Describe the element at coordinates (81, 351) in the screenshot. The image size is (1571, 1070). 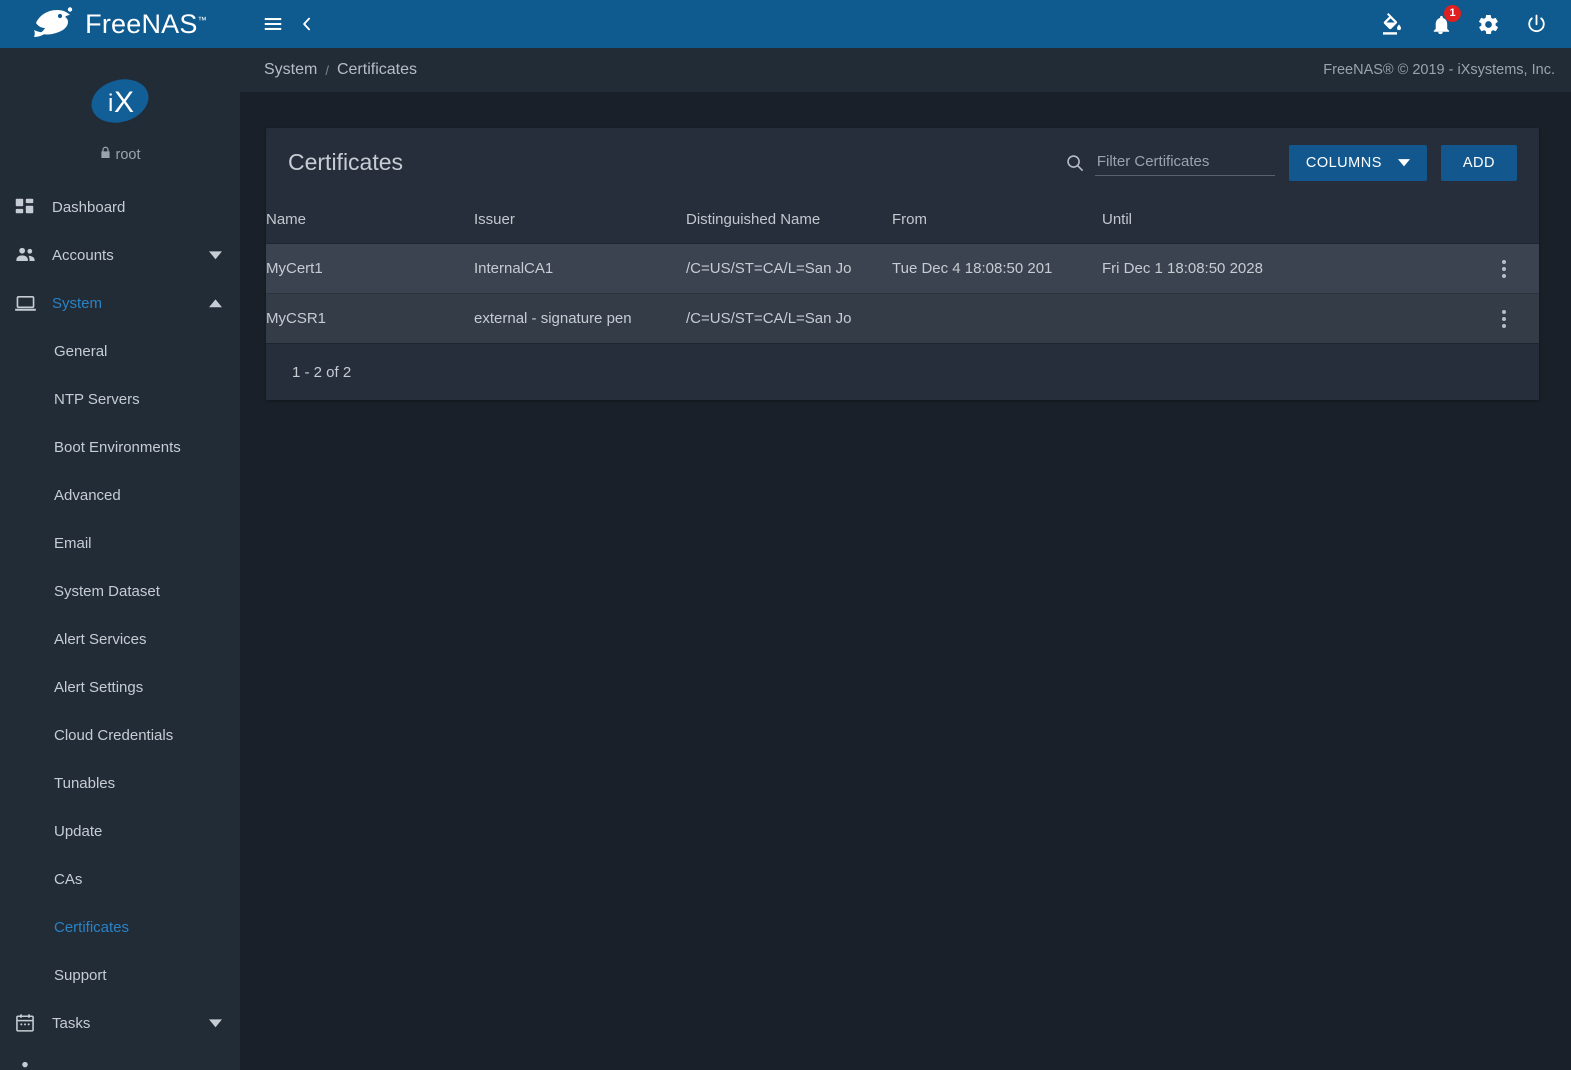
I see `sidebar-item-label: General` at that location.